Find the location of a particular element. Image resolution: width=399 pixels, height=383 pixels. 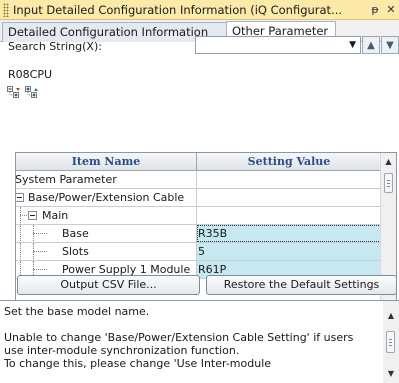

item-name-cell: Slots is located at coordinates (106, 251).